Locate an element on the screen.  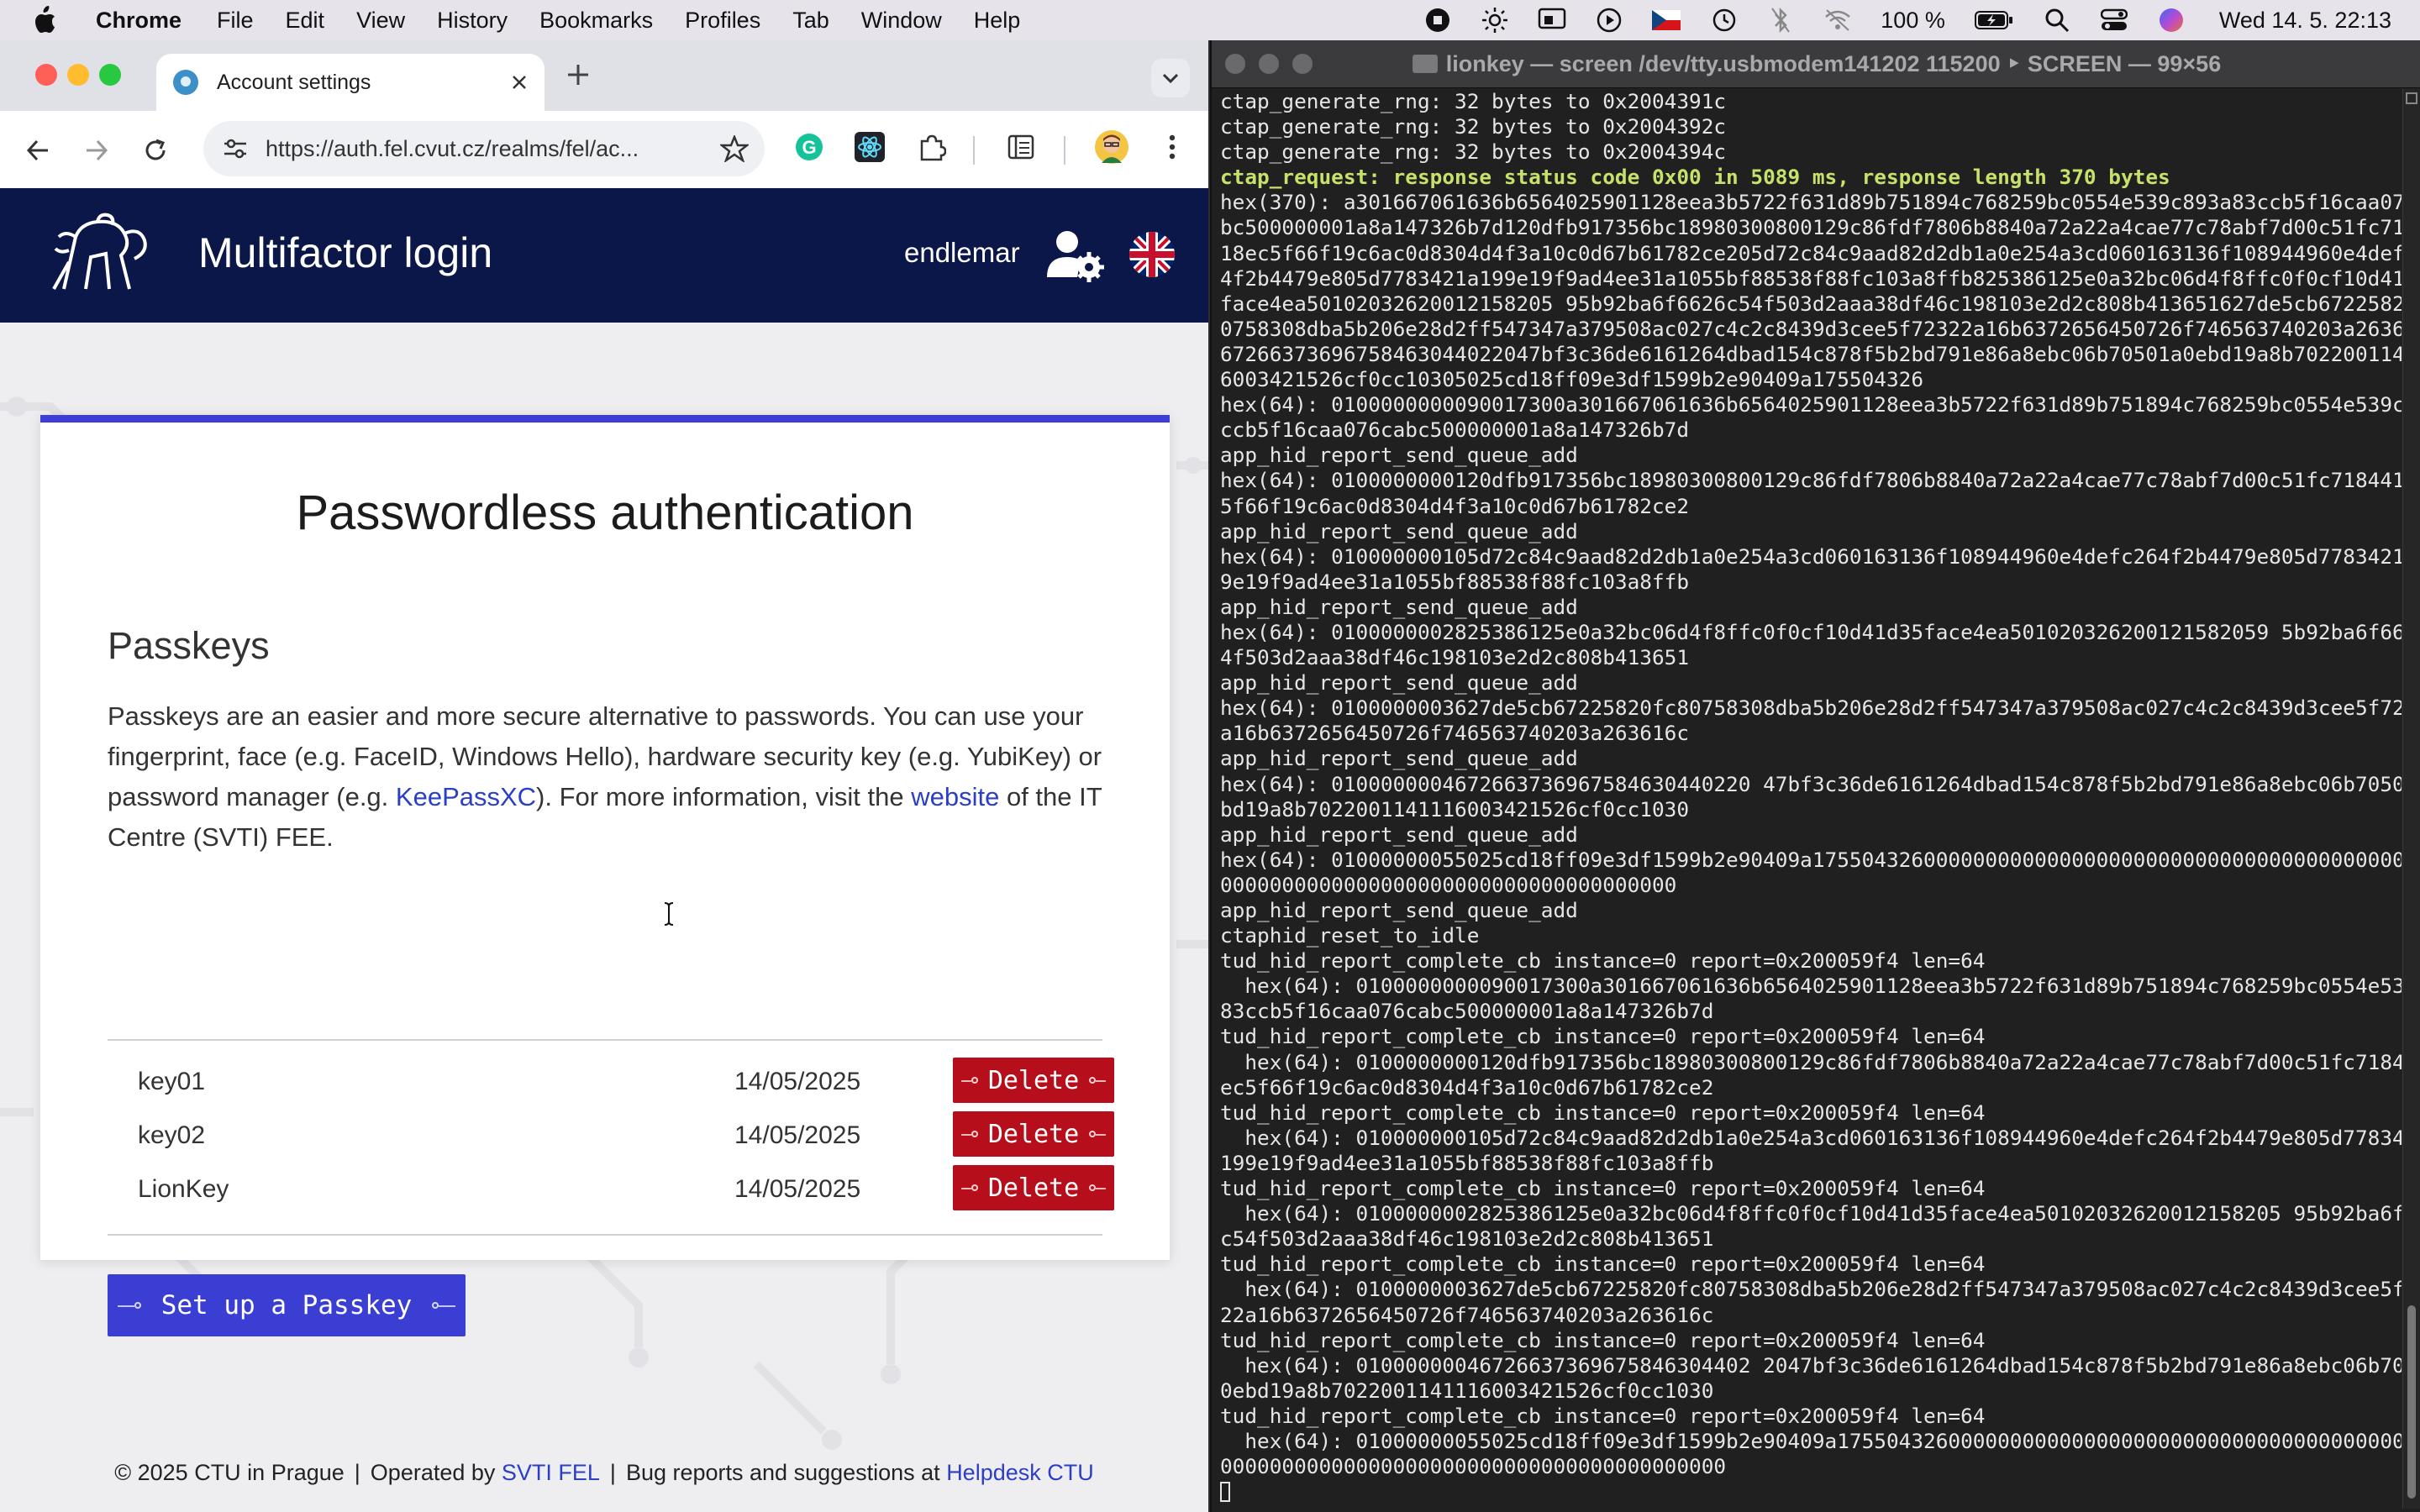
toolbar-divider is located at coordinates (974, 150).